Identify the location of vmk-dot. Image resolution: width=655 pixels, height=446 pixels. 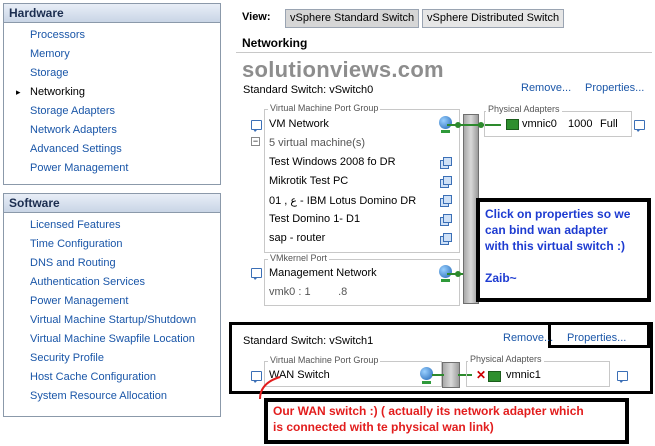
(458, 274).